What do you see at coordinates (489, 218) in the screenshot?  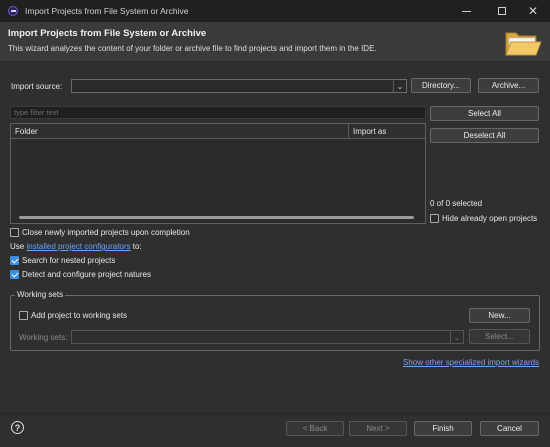 I see `hide-open-projects-label: Hide already open projects` at bounding box center [489, 218].